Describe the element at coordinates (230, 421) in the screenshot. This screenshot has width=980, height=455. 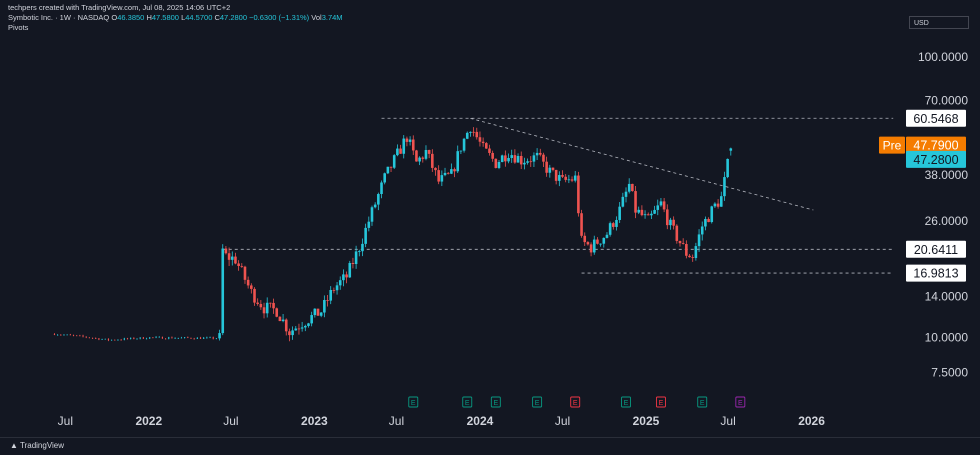
I see `x-tick-label: Jul` at that location.